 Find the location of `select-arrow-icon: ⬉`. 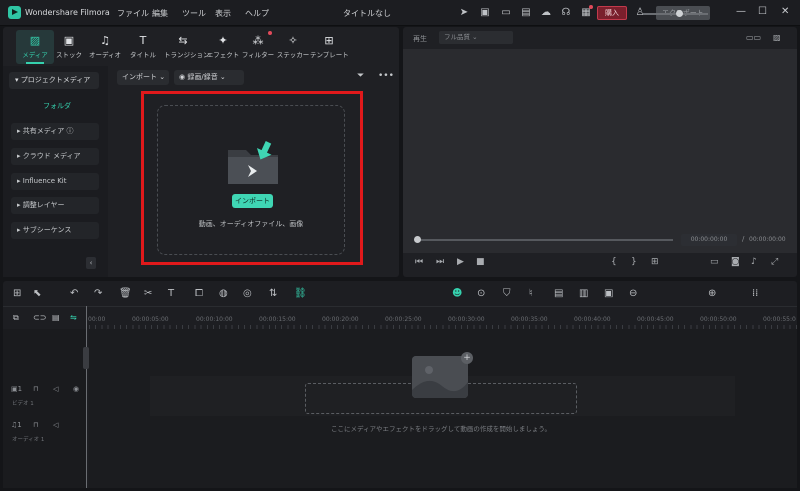

select-arrow-icon: ⬉ is located at coordinates (37, 293).